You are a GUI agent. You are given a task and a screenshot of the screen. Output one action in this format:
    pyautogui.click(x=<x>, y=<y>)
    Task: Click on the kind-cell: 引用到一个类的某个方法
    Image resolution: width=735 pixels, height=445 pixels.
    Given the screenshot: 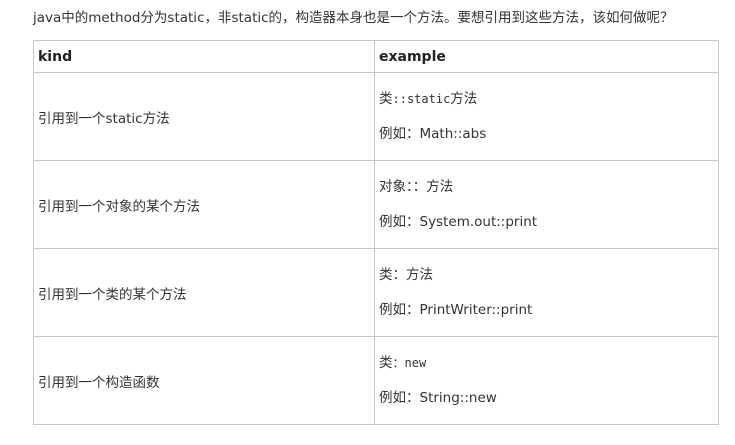 What is the action you would take?
    pyautogui.click(x=204, y=292)
    